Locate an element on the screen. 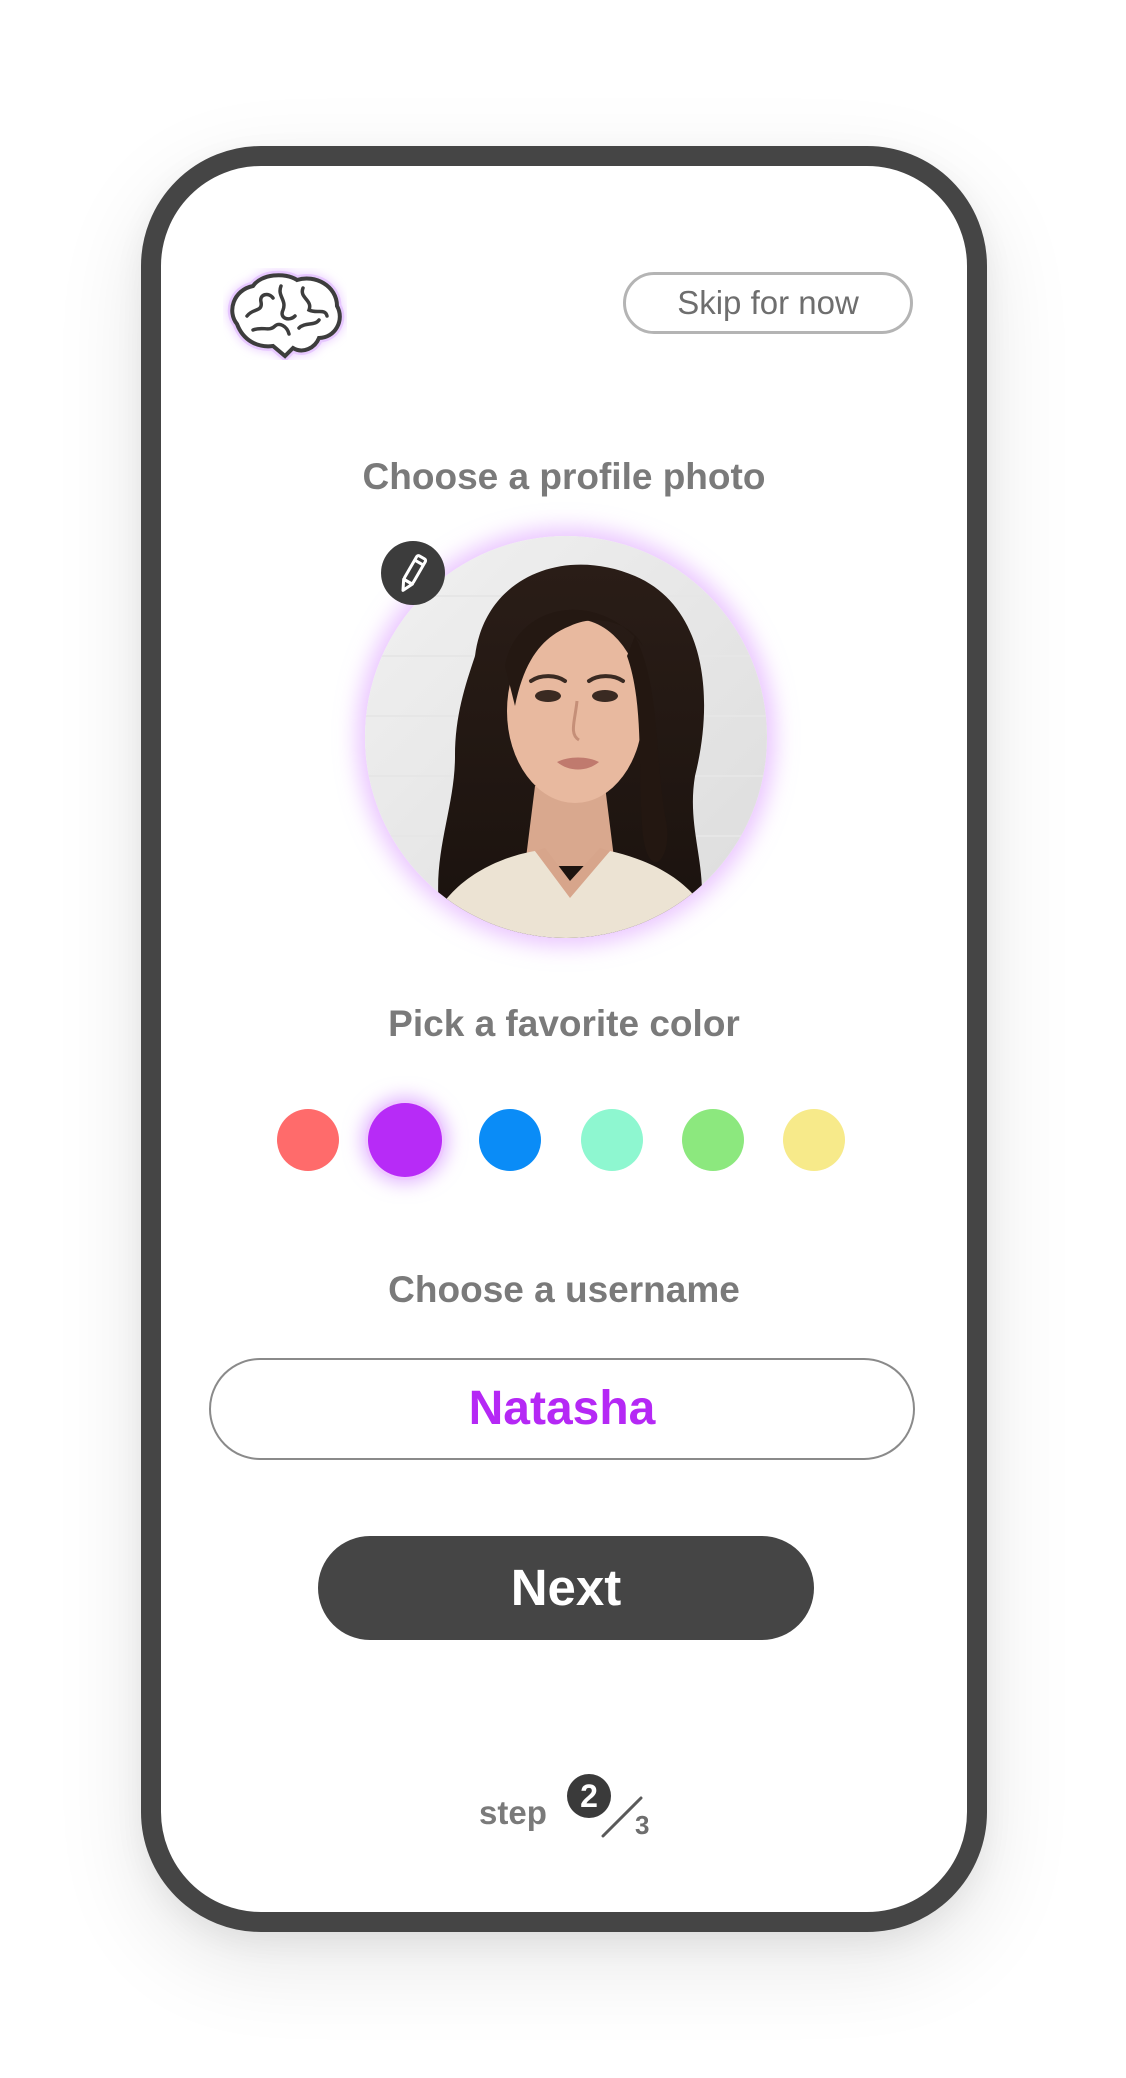 The width and height of the screenshot is (1126, 2078). profile-photo-heading: Choose a profile photo is located at coordinates (564, 476).